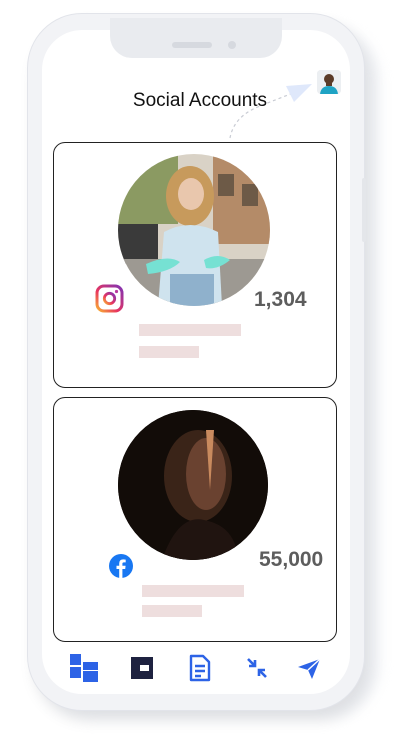 The width and height of the screenshot is (400, 743). What do you see at coordinates (232, 45) in the screenshot?
I see `phone-camera` at bounding box center [232, 45].